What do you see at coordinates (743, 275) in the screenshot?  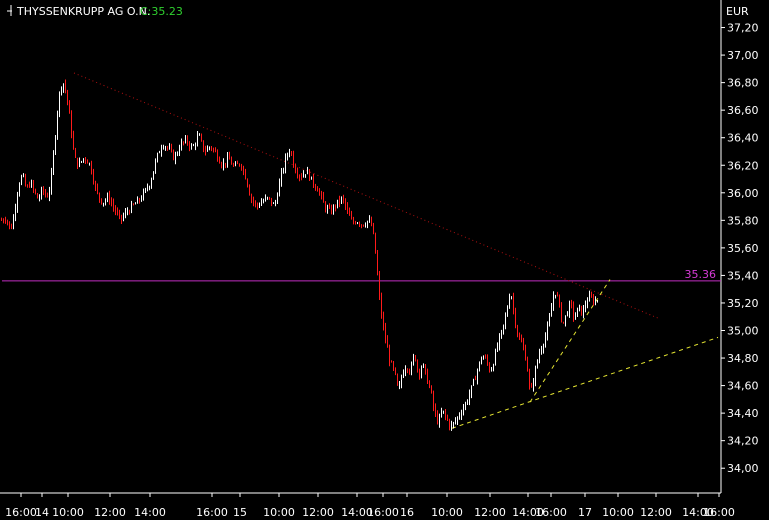 I see `y-tick-label: 35,40` at bounding box center [743, 275].